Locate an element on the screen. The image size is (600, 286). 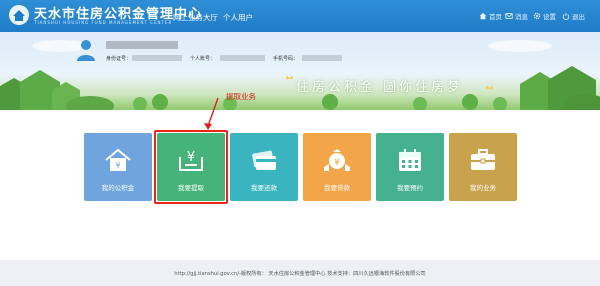
tile-appointment: 我要预约 is located at coordinates (410, 167).